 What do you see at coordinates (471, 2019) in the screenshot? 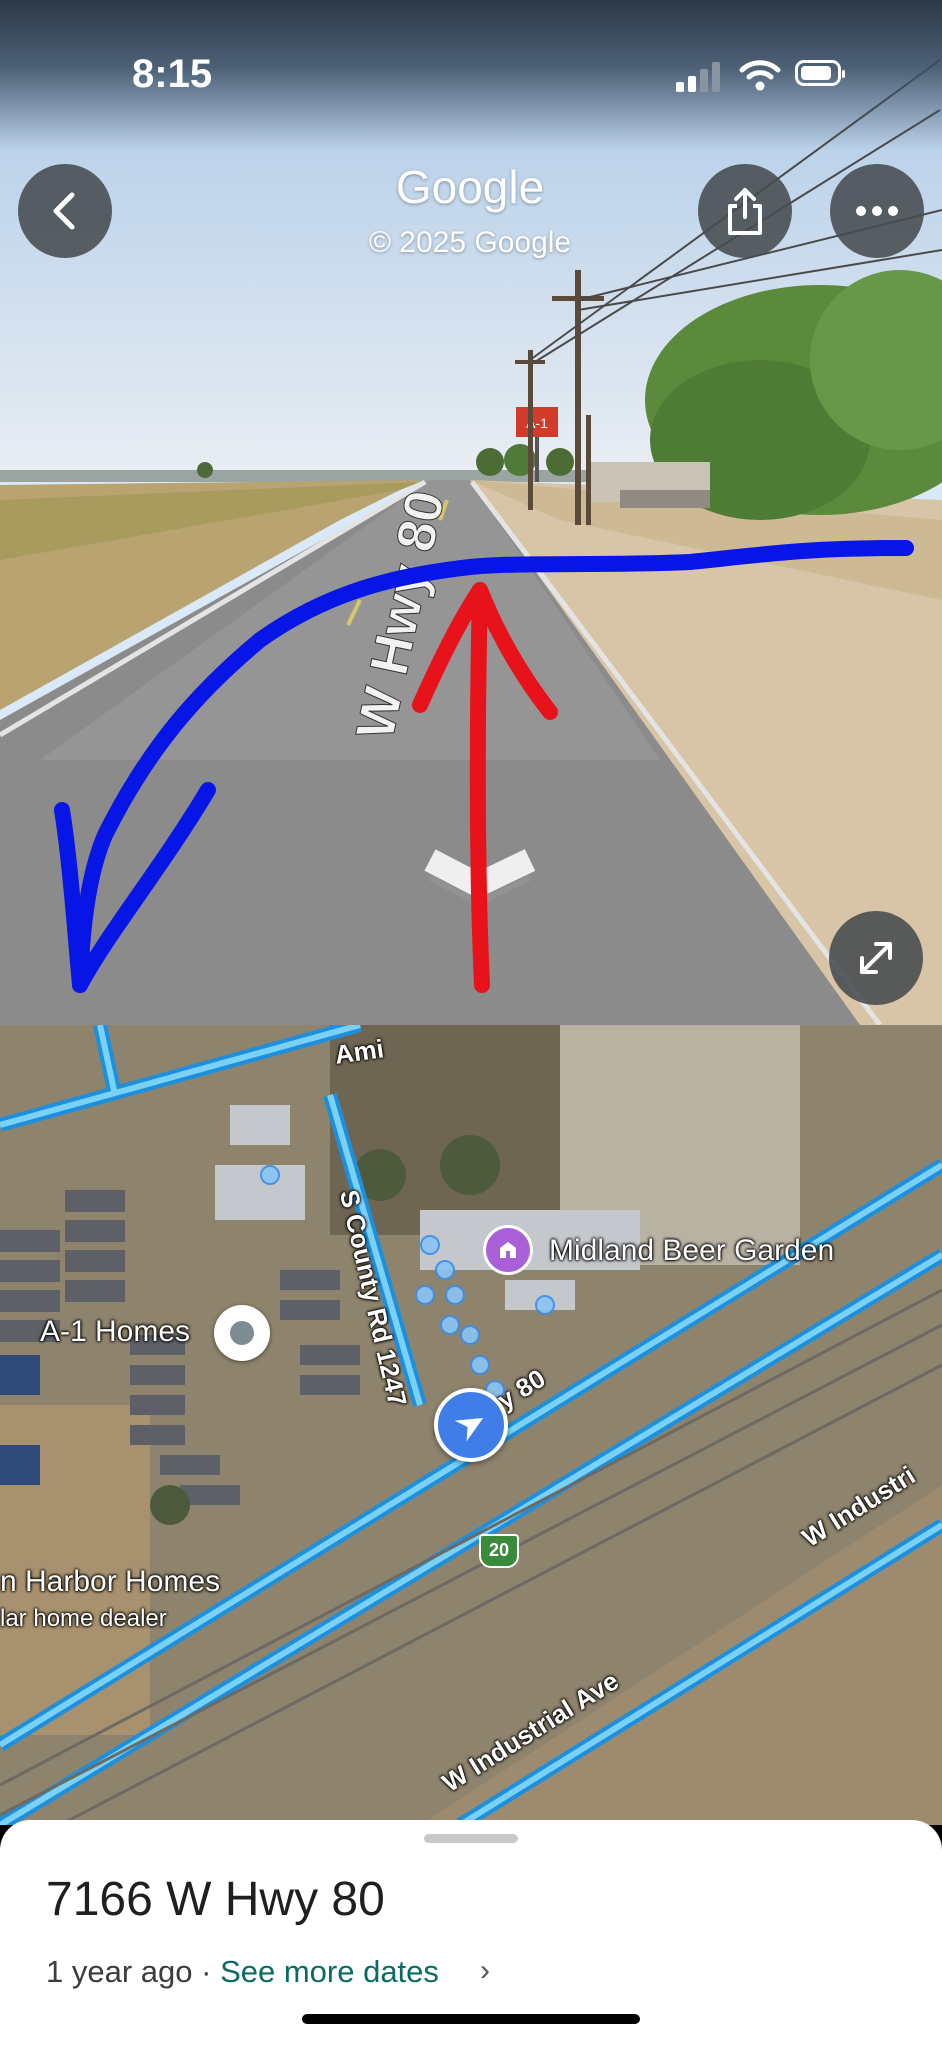
I see `home-indicator` at bounding box center [471, 2019].